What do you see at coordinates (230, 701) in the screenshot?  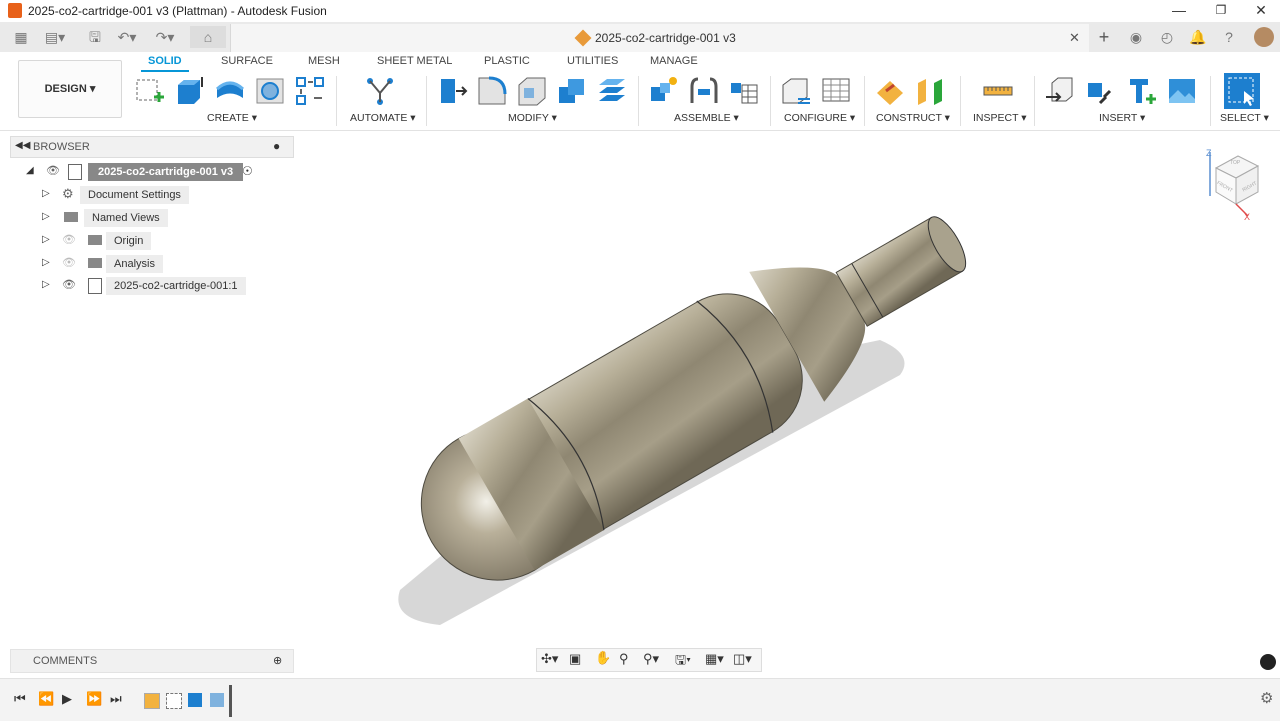 I see `timeline-marker` at bounding box center [230, 701].